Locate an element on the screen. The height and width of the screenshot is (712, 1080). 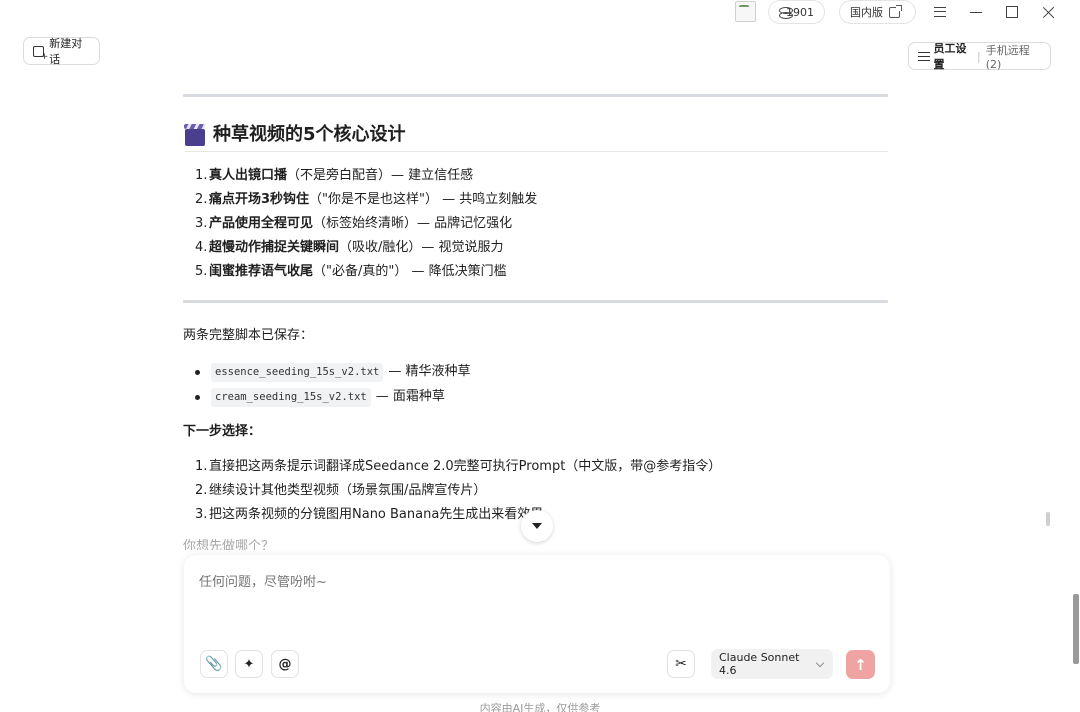
attach-button: 📎 is located at coordinates (214, 664).